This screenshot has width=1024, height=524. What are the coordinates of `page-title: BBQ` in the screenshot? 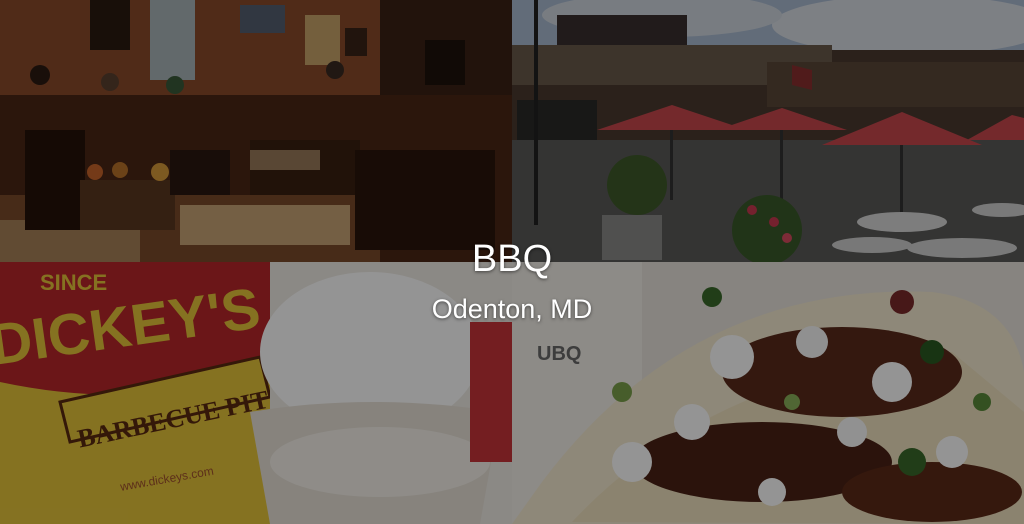 It's located at (512, 259).